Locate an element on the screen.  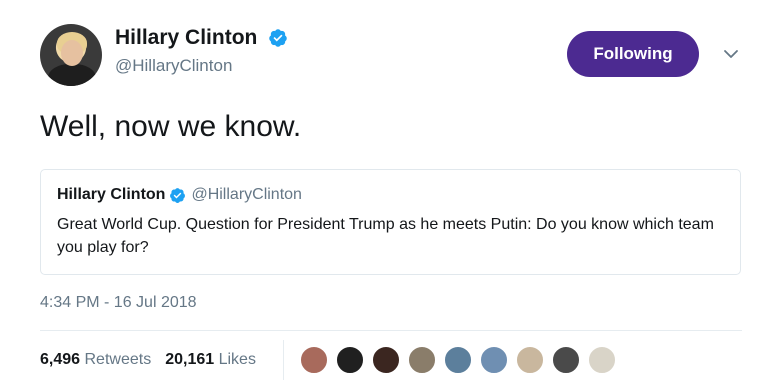
stats-divider is located at coordinates (391, 330).